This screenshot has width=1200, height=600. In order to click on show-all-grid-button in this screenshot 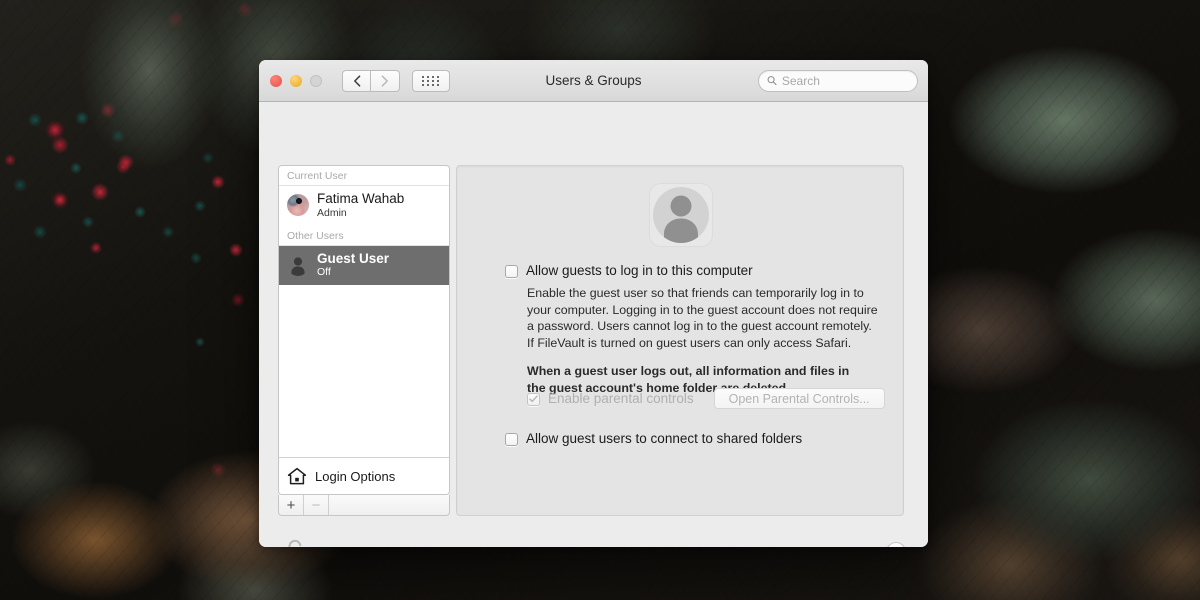, I will do `click(431, 80)`.